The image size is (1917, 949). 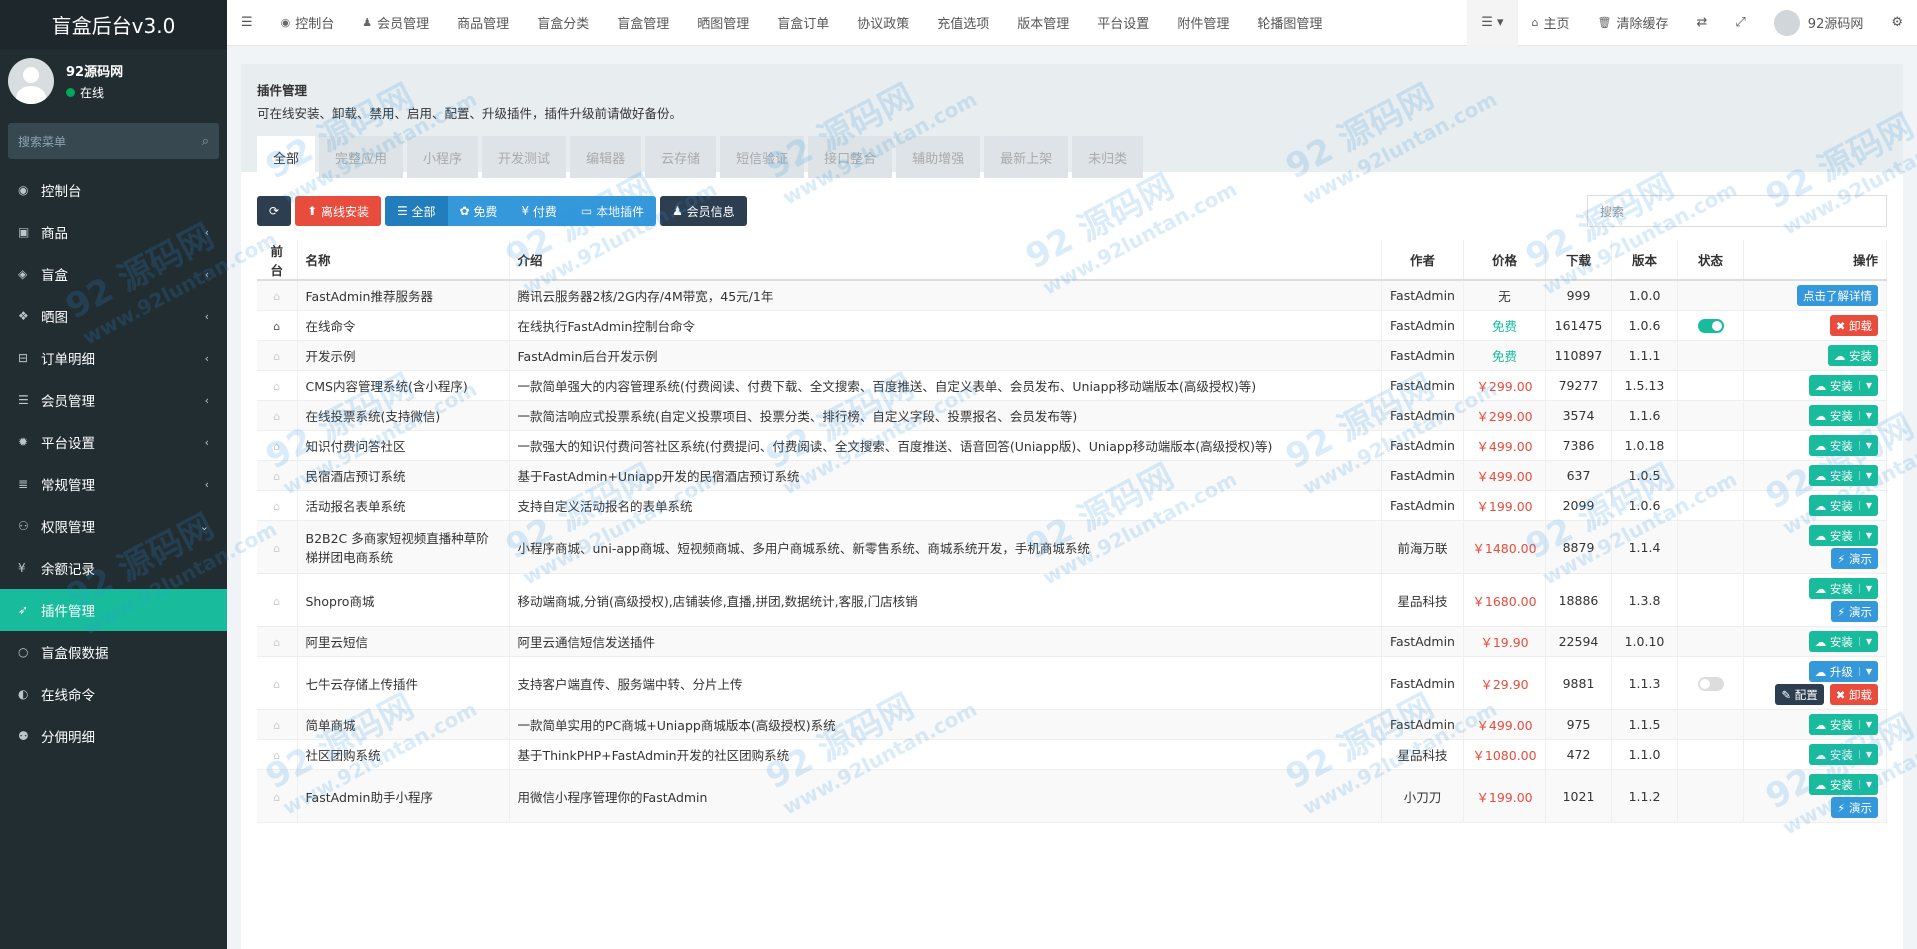 What do you see at coordinates (723, 23) in the screenshot?
I see `top-nav-item-5: 晒图管理` at bounding box center [723, 23].